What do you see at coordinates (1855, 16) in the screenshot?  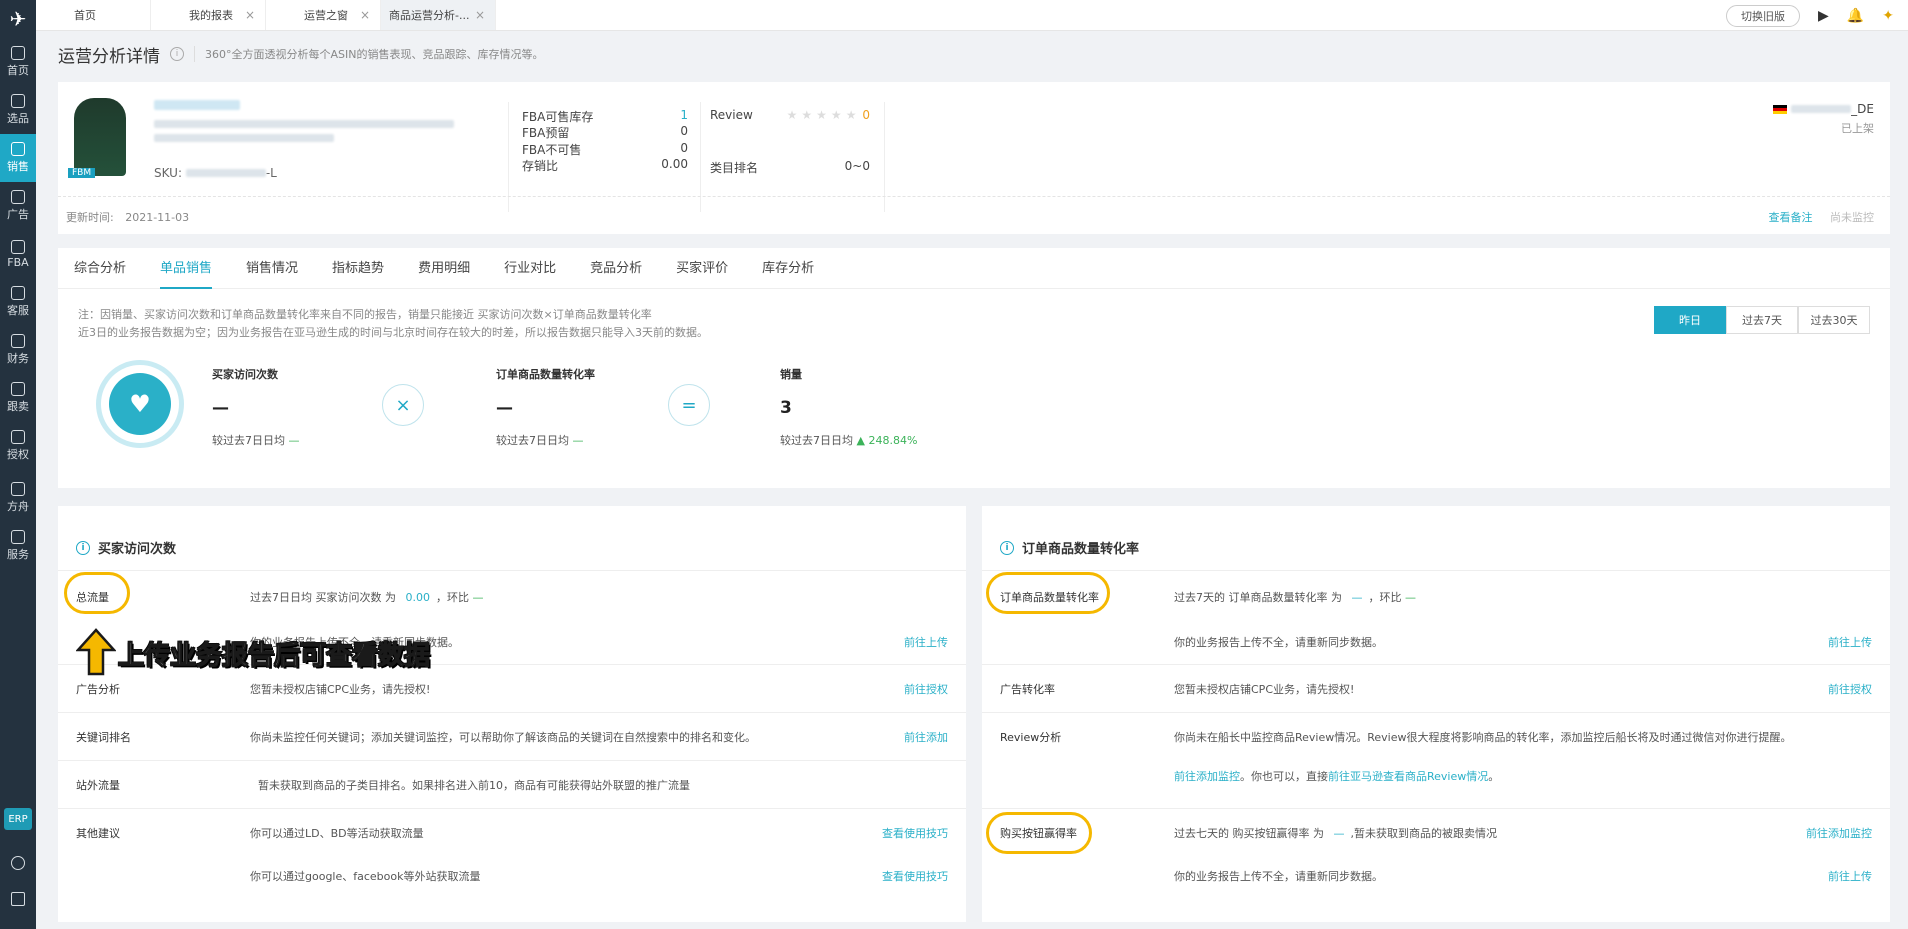 I see `bell-icon: 🔔` at bounding box center [1855, 16].